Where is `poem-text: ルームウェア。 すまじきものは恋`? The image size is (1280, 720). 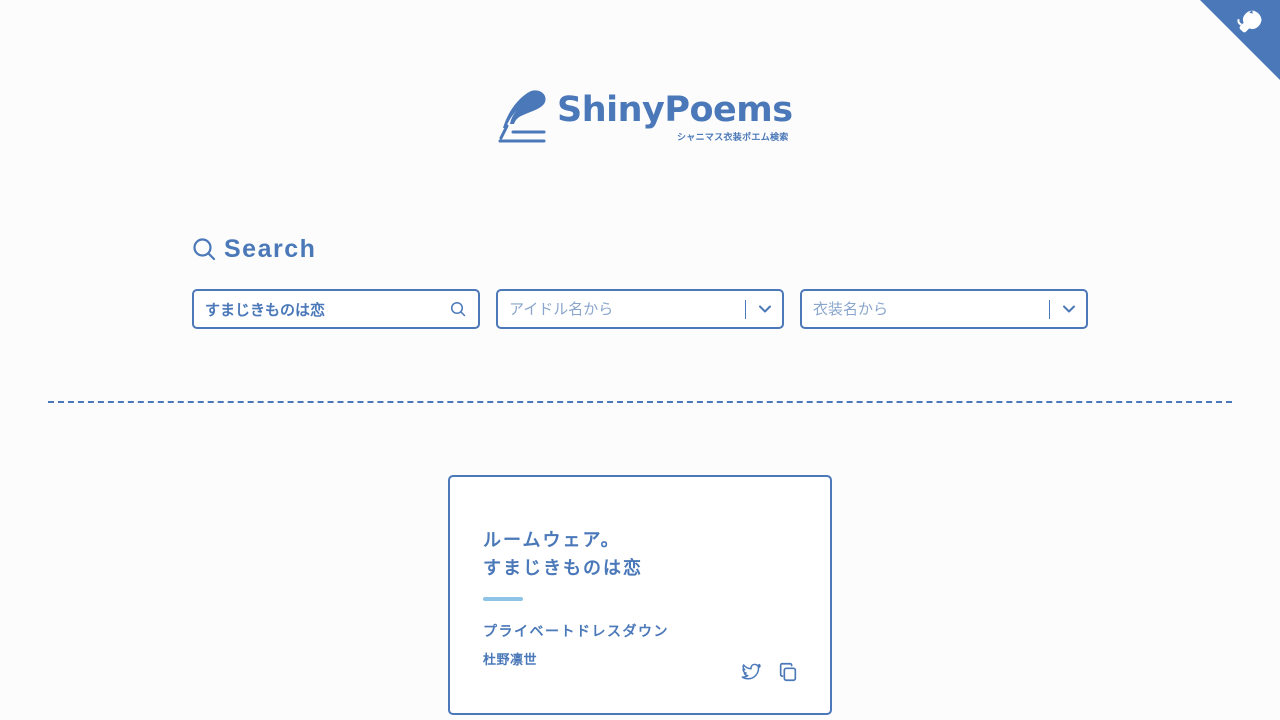 poem-text: ルームウェア。 すまじきものは恋 is located at coordinates (563, 555).